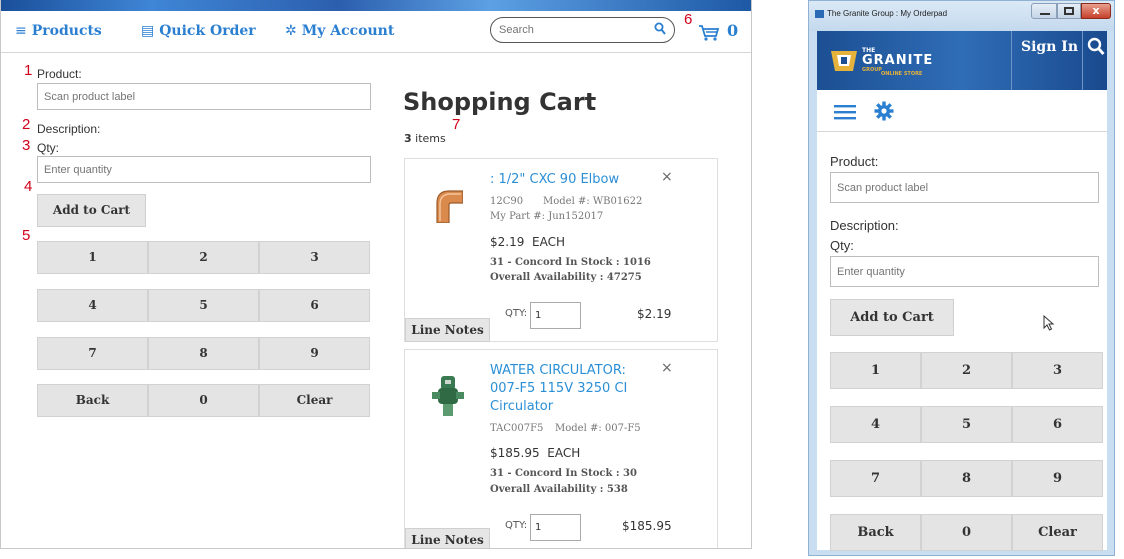  Describe the element at coordinates (535, 453) in the screenshot. I see `item-unit-price: $185.95 EACH` at that location.